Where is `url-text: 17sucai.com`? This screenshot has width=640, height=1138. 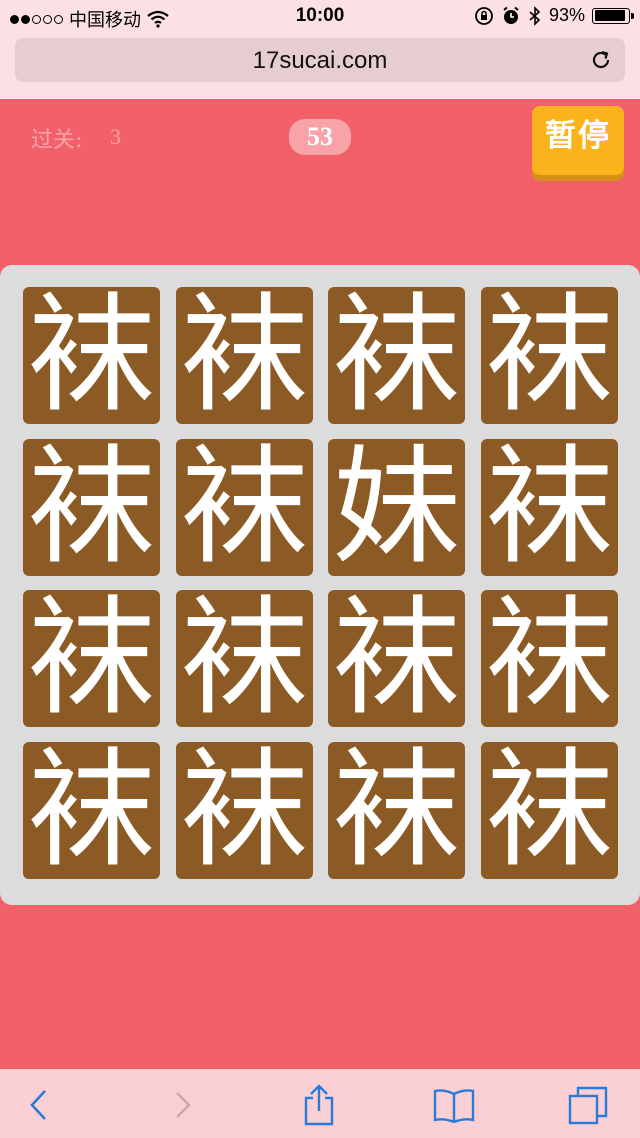 url-text: 17sucai.com is located at coordinates (320, 61).